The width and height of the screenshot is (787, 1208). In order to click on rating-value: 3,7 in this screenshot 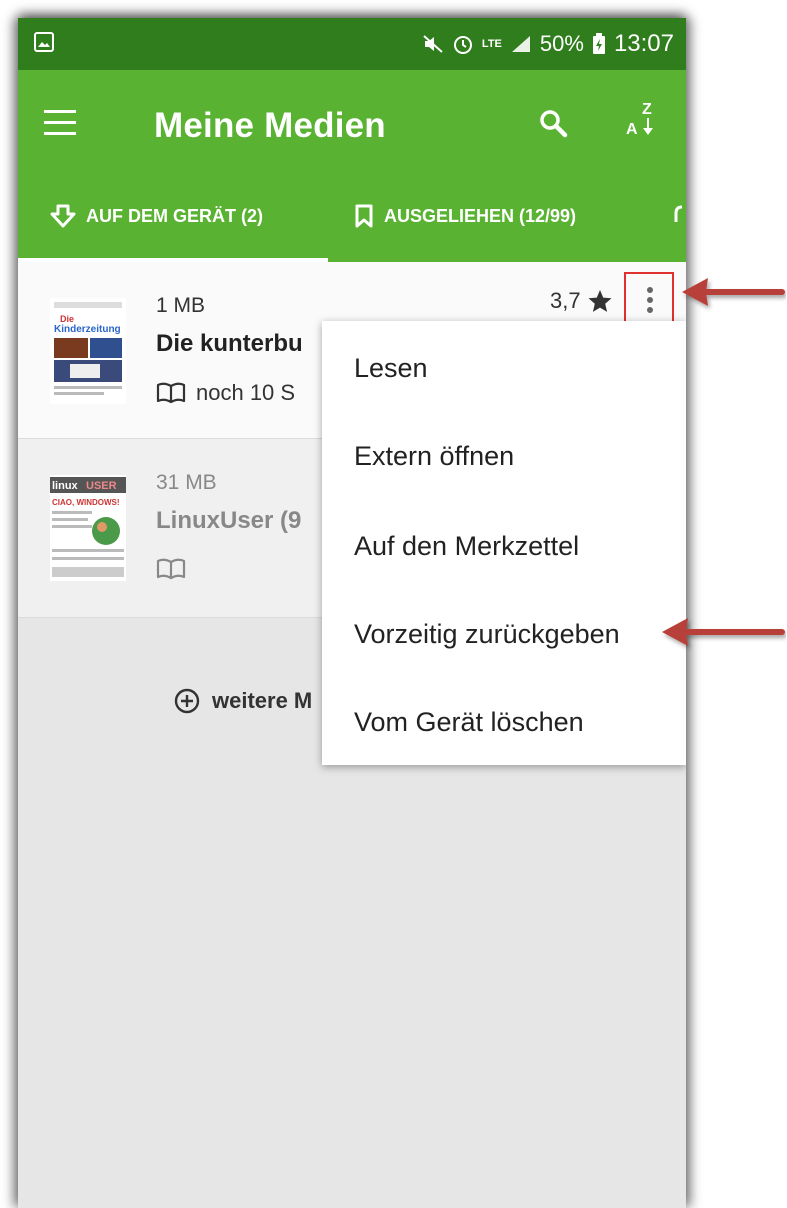, I will do `click(565, 300)`.